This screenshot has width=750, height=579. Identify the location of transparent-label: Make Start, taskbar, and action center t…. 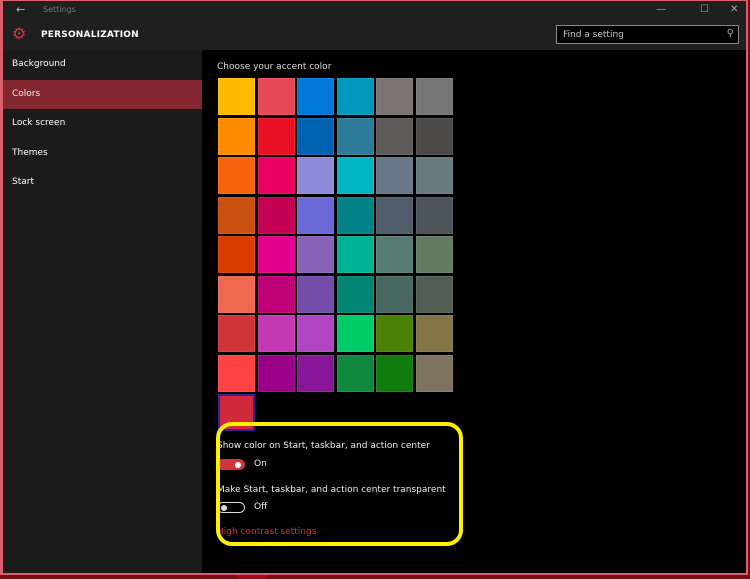
(331, 490).